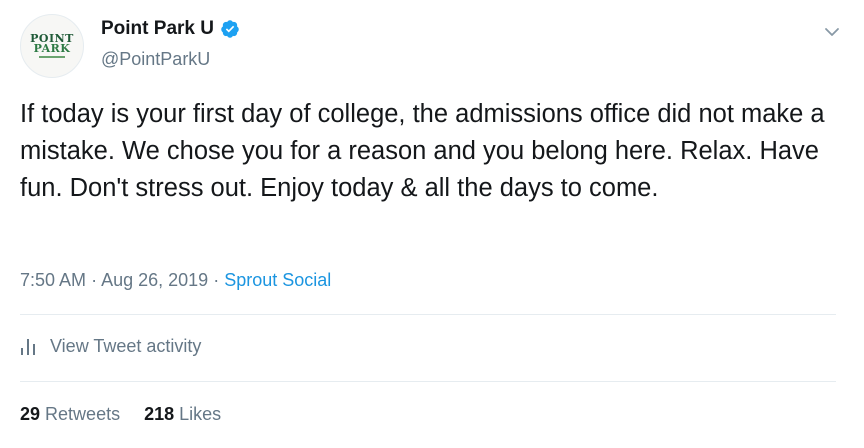 This screenshot has width=864, height=448. I want to click on avatar-logo-underline, so click(52, 57).